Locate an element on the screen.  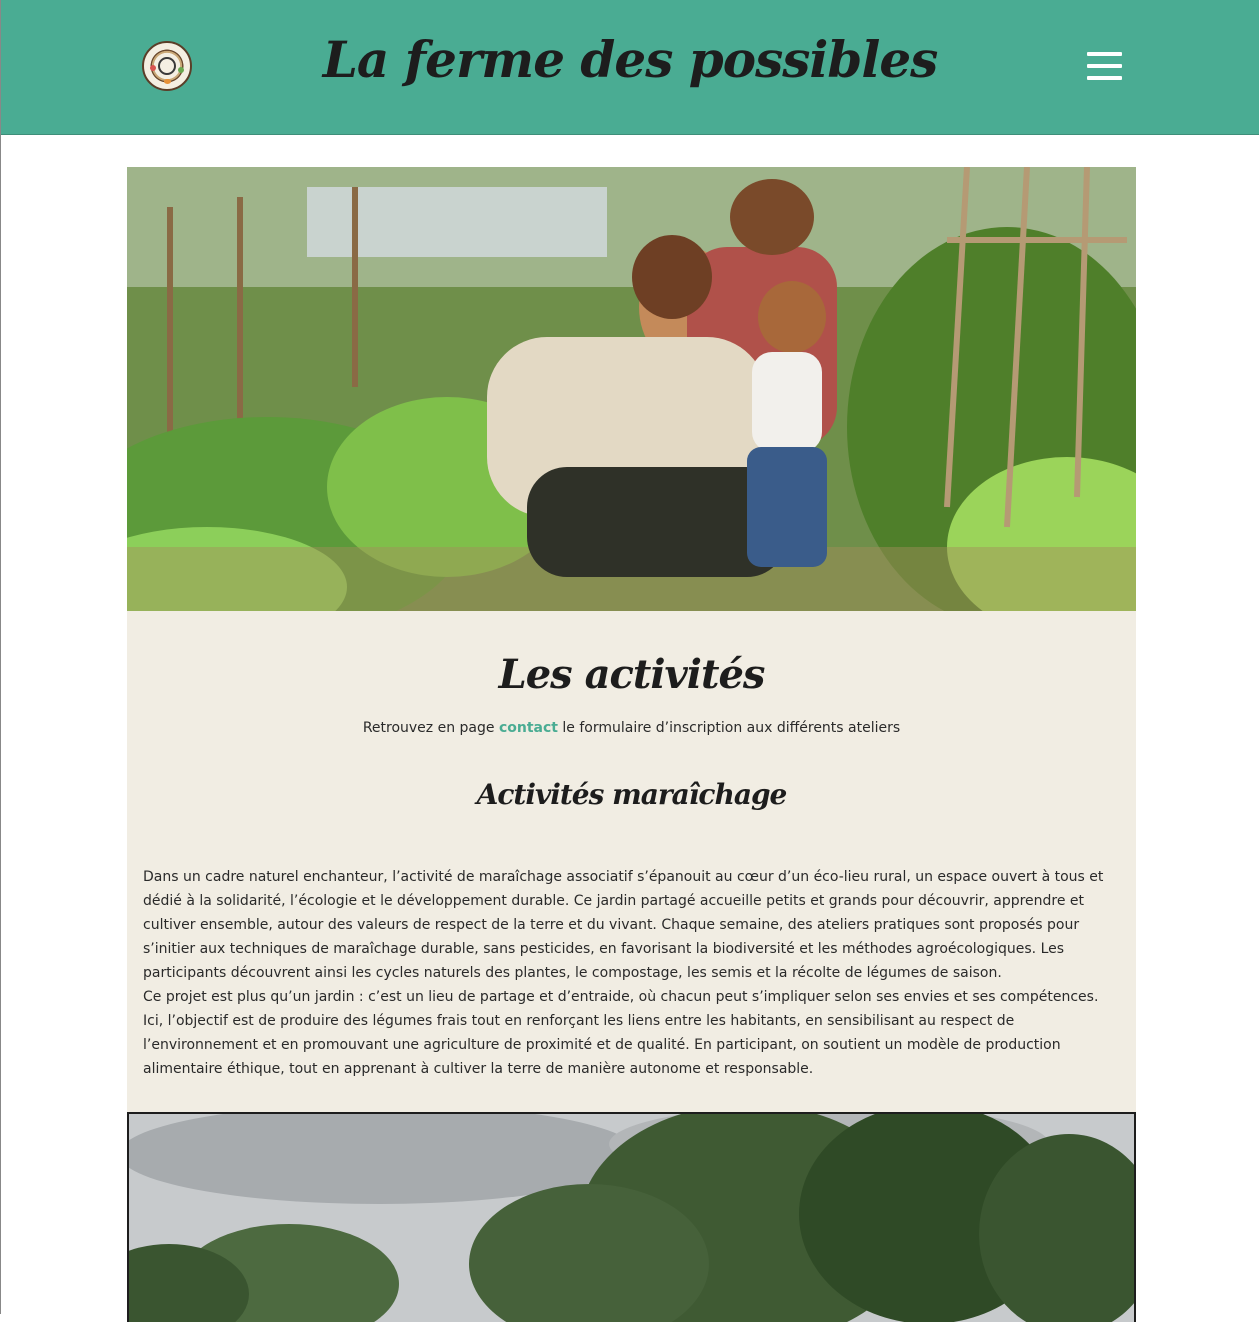
section-title: Activités maraîchage is located at coordinates (632, 794).